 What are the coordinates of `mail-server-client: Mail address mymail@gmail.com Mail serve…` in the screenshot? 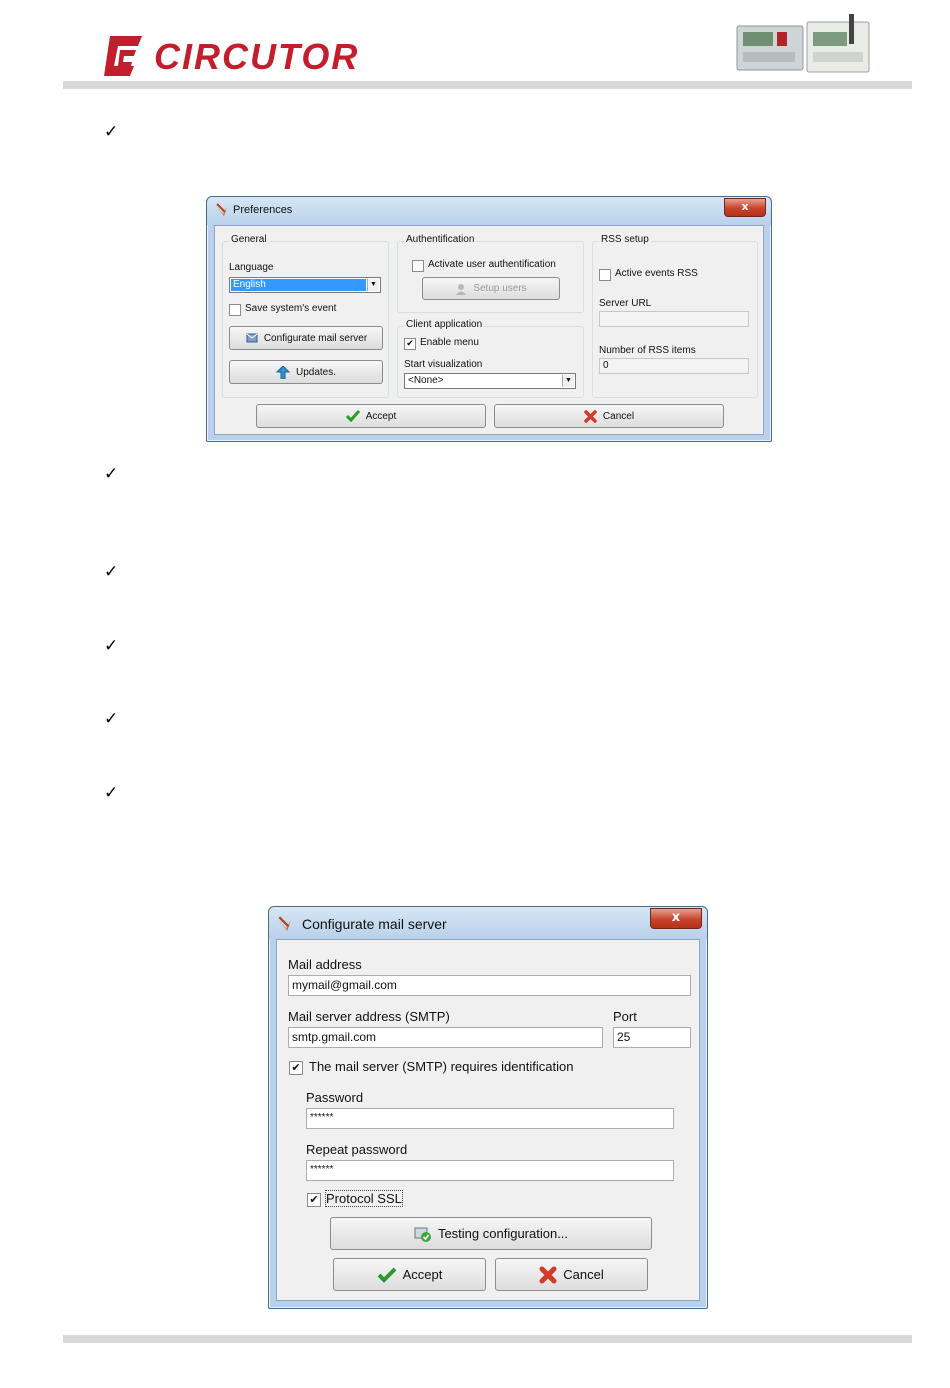 It's located at (488, 1120).